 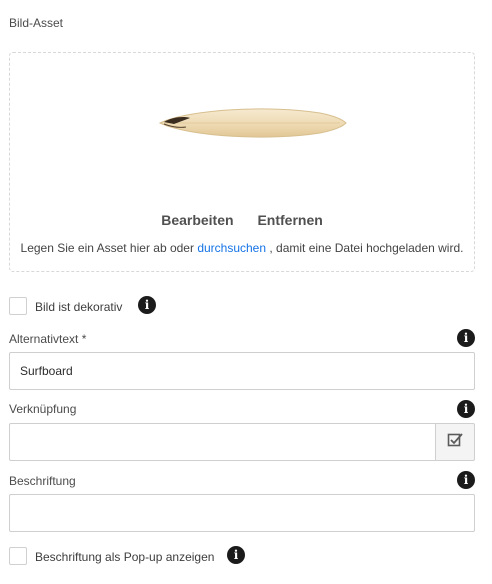 What do you see at coordinates (79, 307) in the screenshot?
I see `decorative-label: Bild ist dekorativ` at bounding box center [79, 307].